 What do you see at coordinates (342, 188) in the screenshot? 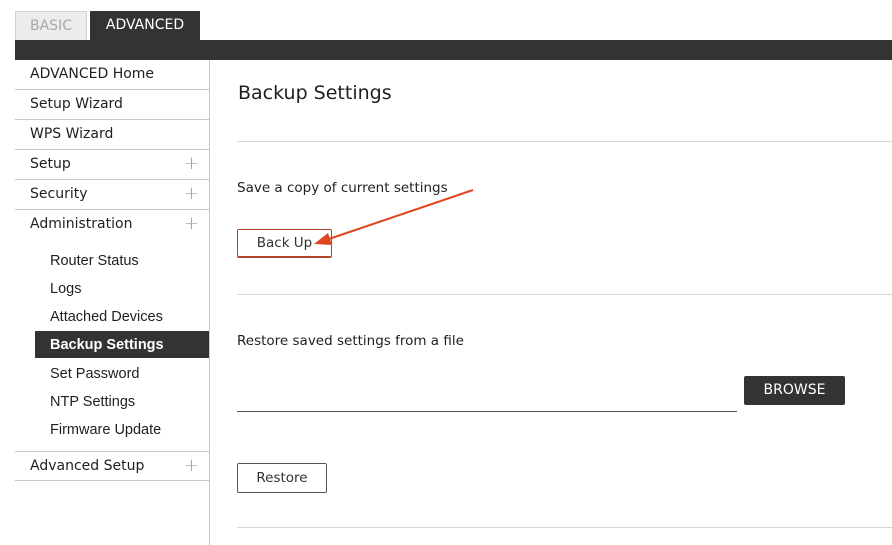
I see `backup-label: Save a copy of current settings` at bounding box center [342, 188].